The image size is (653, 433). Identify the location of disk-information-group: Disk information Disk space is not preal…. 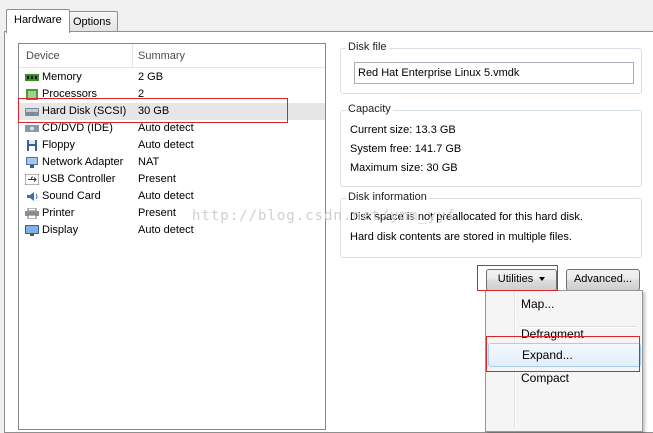
(491, 224).